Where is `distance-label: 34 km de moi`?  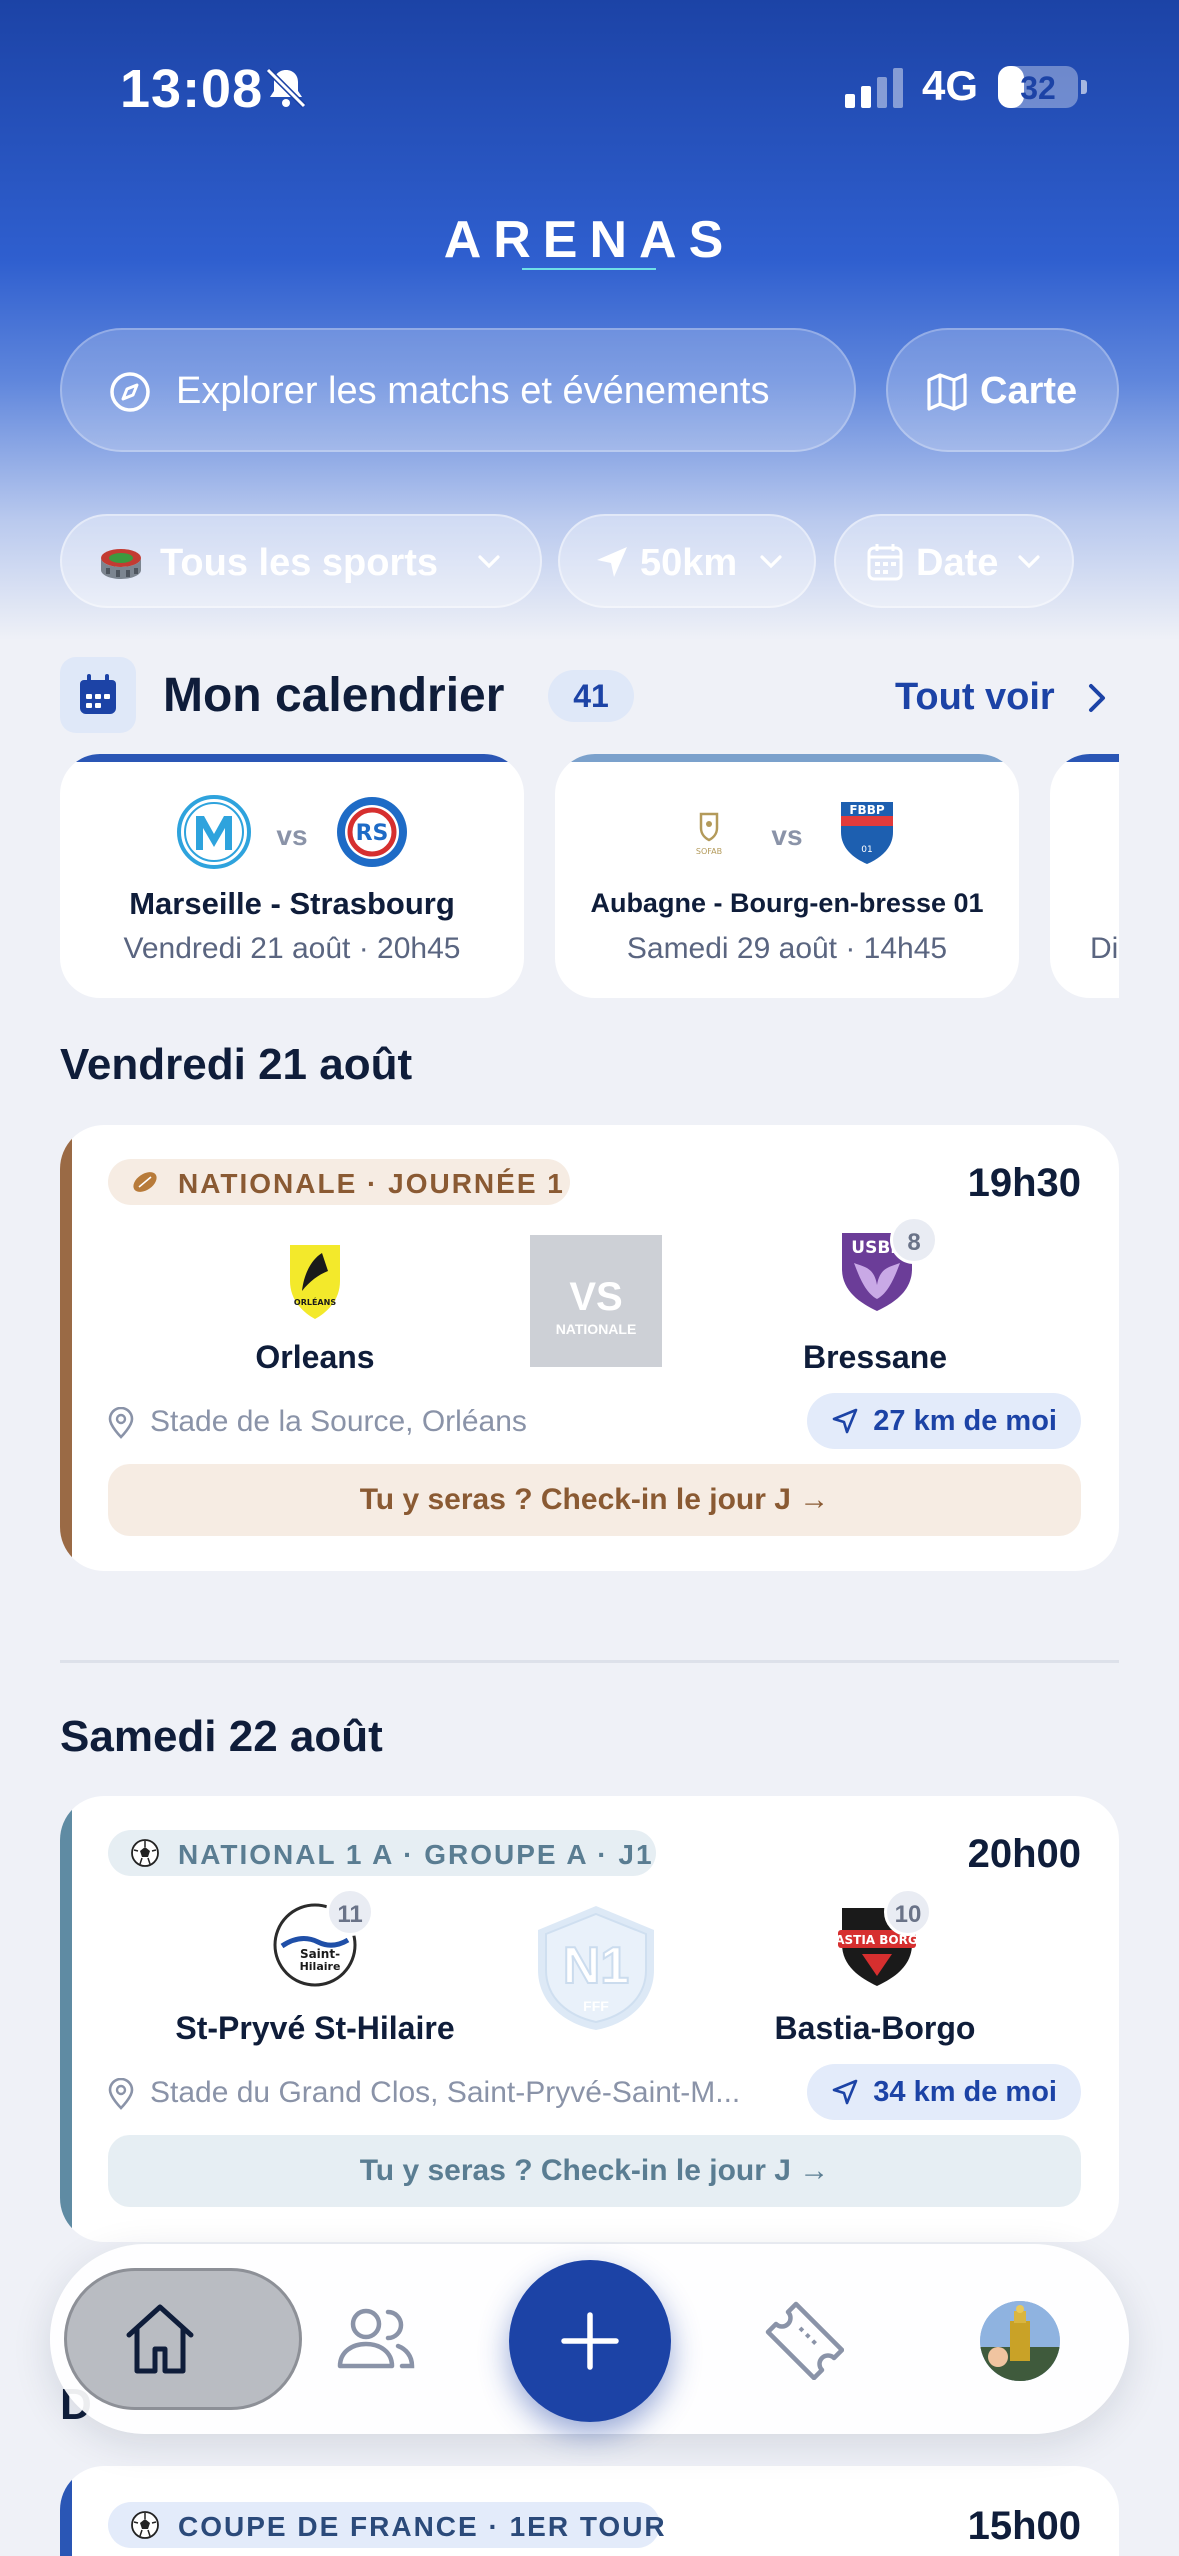 distance-label: 34 km de moi is located at coordinates (965, 2092).